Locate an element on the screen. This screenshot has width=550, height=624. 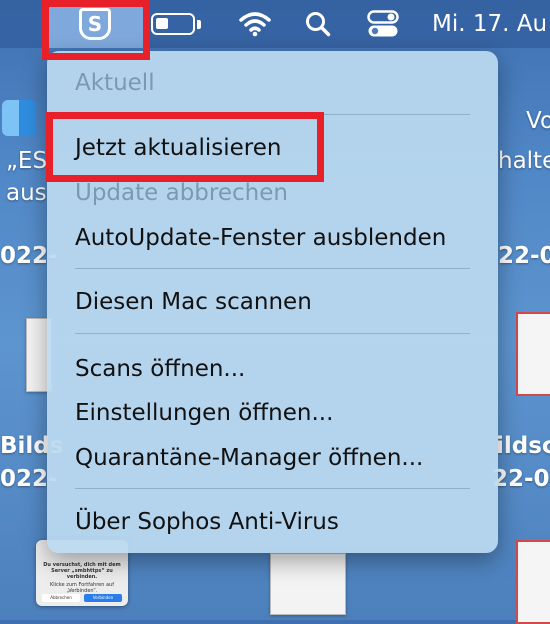
wifi-icon is located at coordinates (255, 24).